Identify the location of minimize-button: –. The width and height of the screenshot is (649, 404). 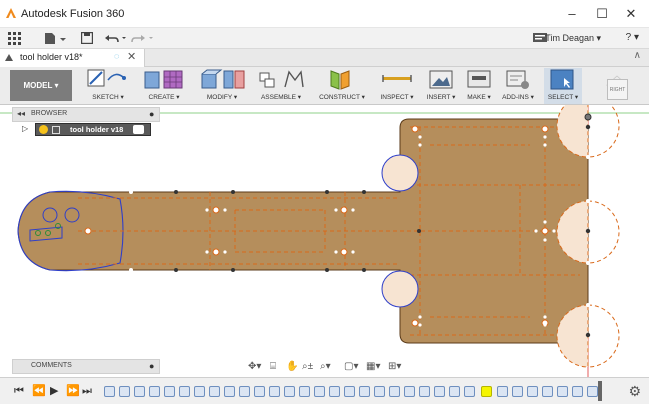
(572, 14).